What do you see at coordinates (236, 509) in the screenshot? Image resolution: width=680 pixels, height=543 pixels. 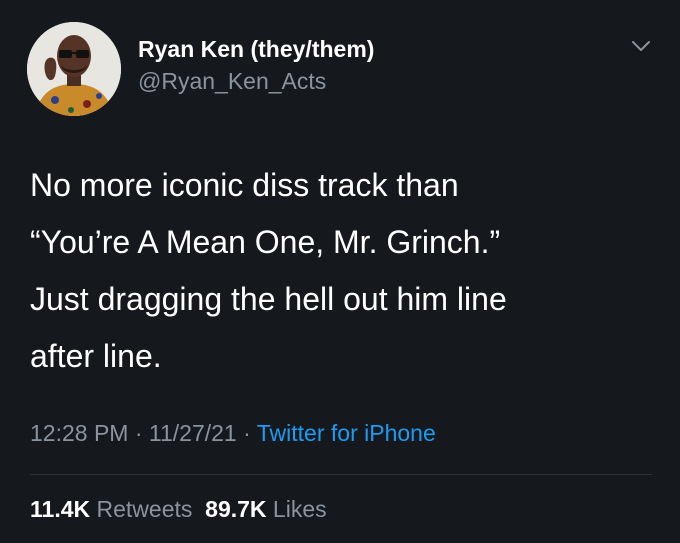 I see `likes-count: 89.7K` at bounding box center [236, 509].